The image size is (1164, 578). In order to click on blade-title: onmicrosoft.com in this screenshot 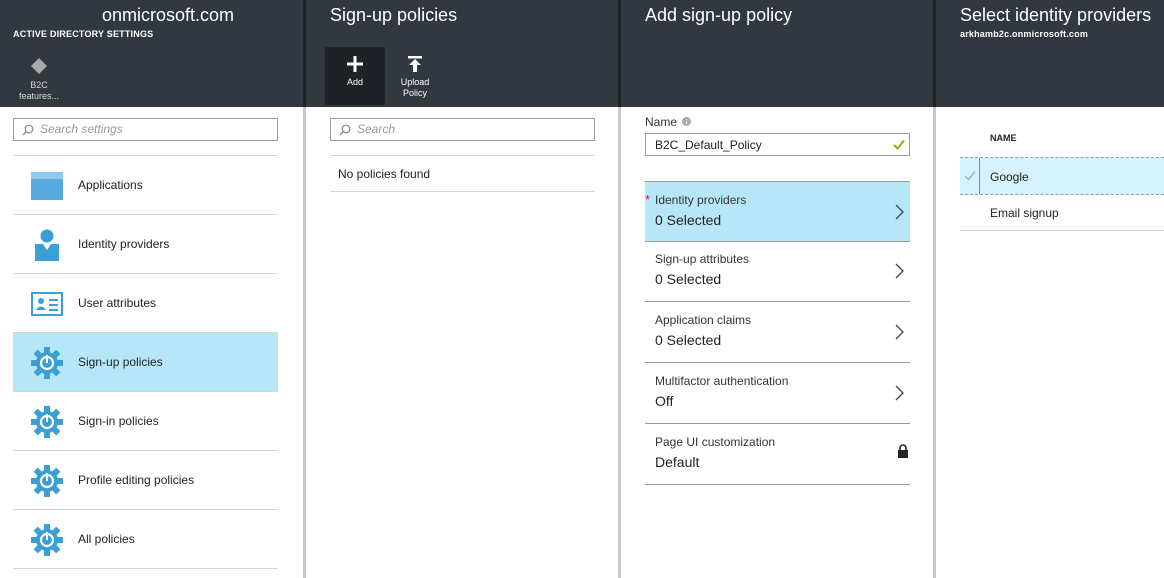, I will do `click(168, 15)`.